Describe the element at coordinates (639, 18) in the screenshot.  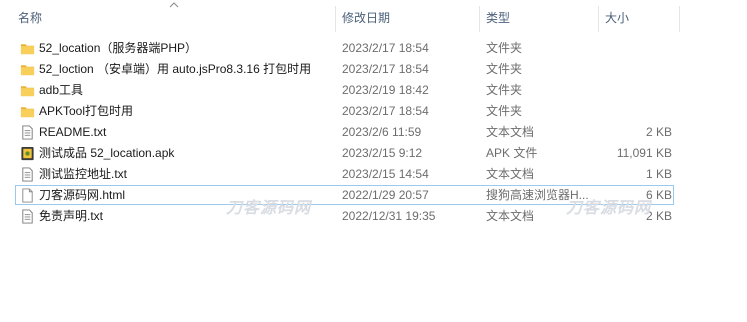
I see `column-header-size: 大小` at that location.